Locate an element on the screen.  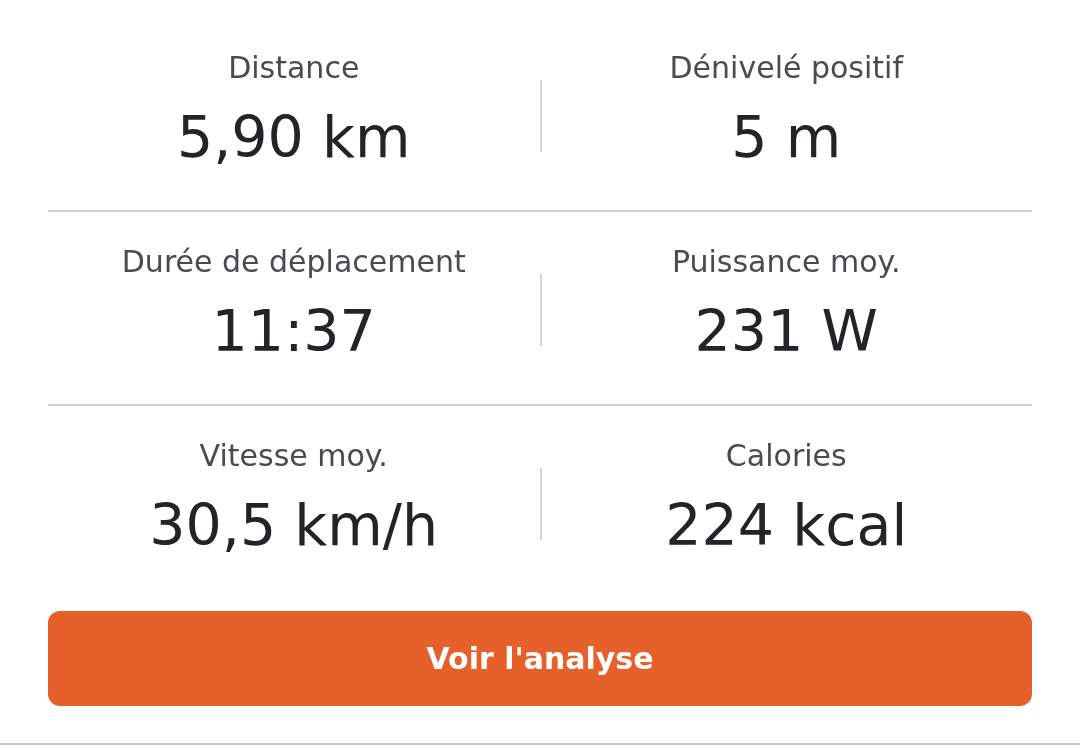
stat-value: 11:37 is located at coordinates (293, 331).